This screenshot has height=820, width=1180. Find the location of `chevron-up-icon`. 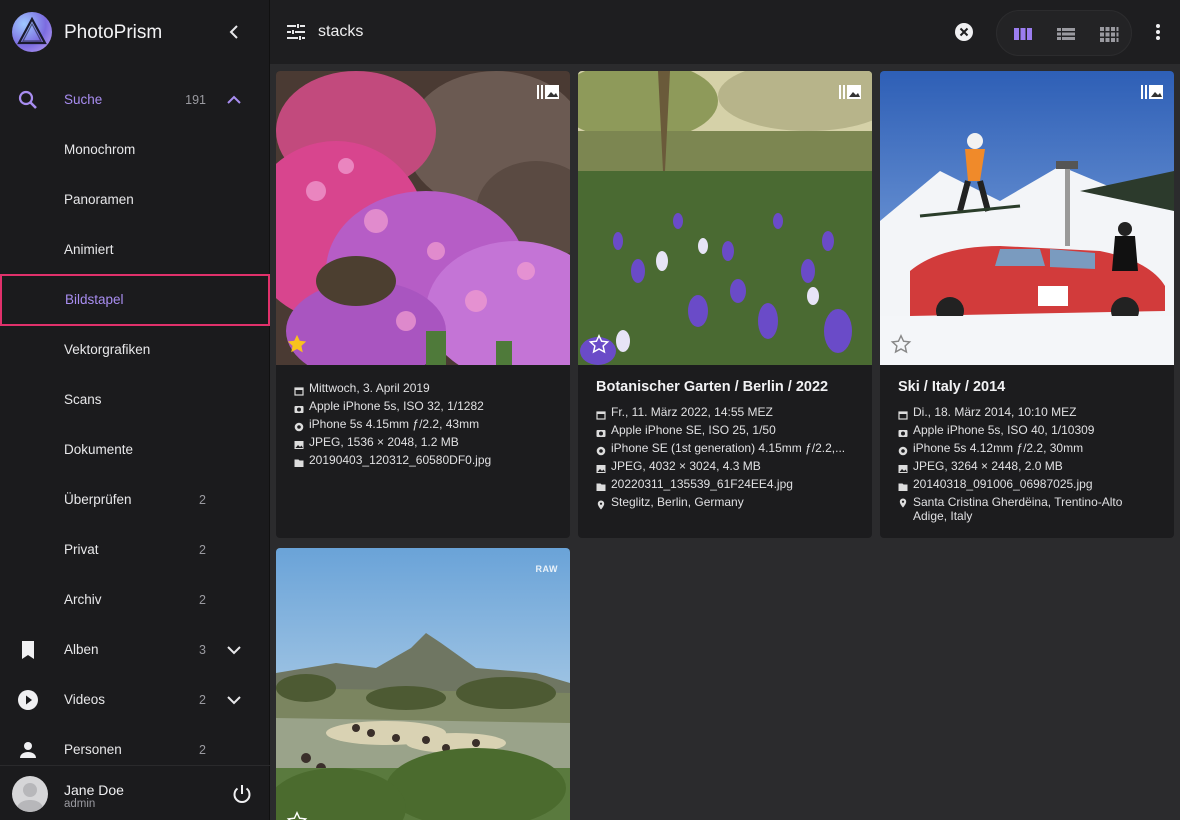

chevron-up-icon is located at coordinates (234, 100).